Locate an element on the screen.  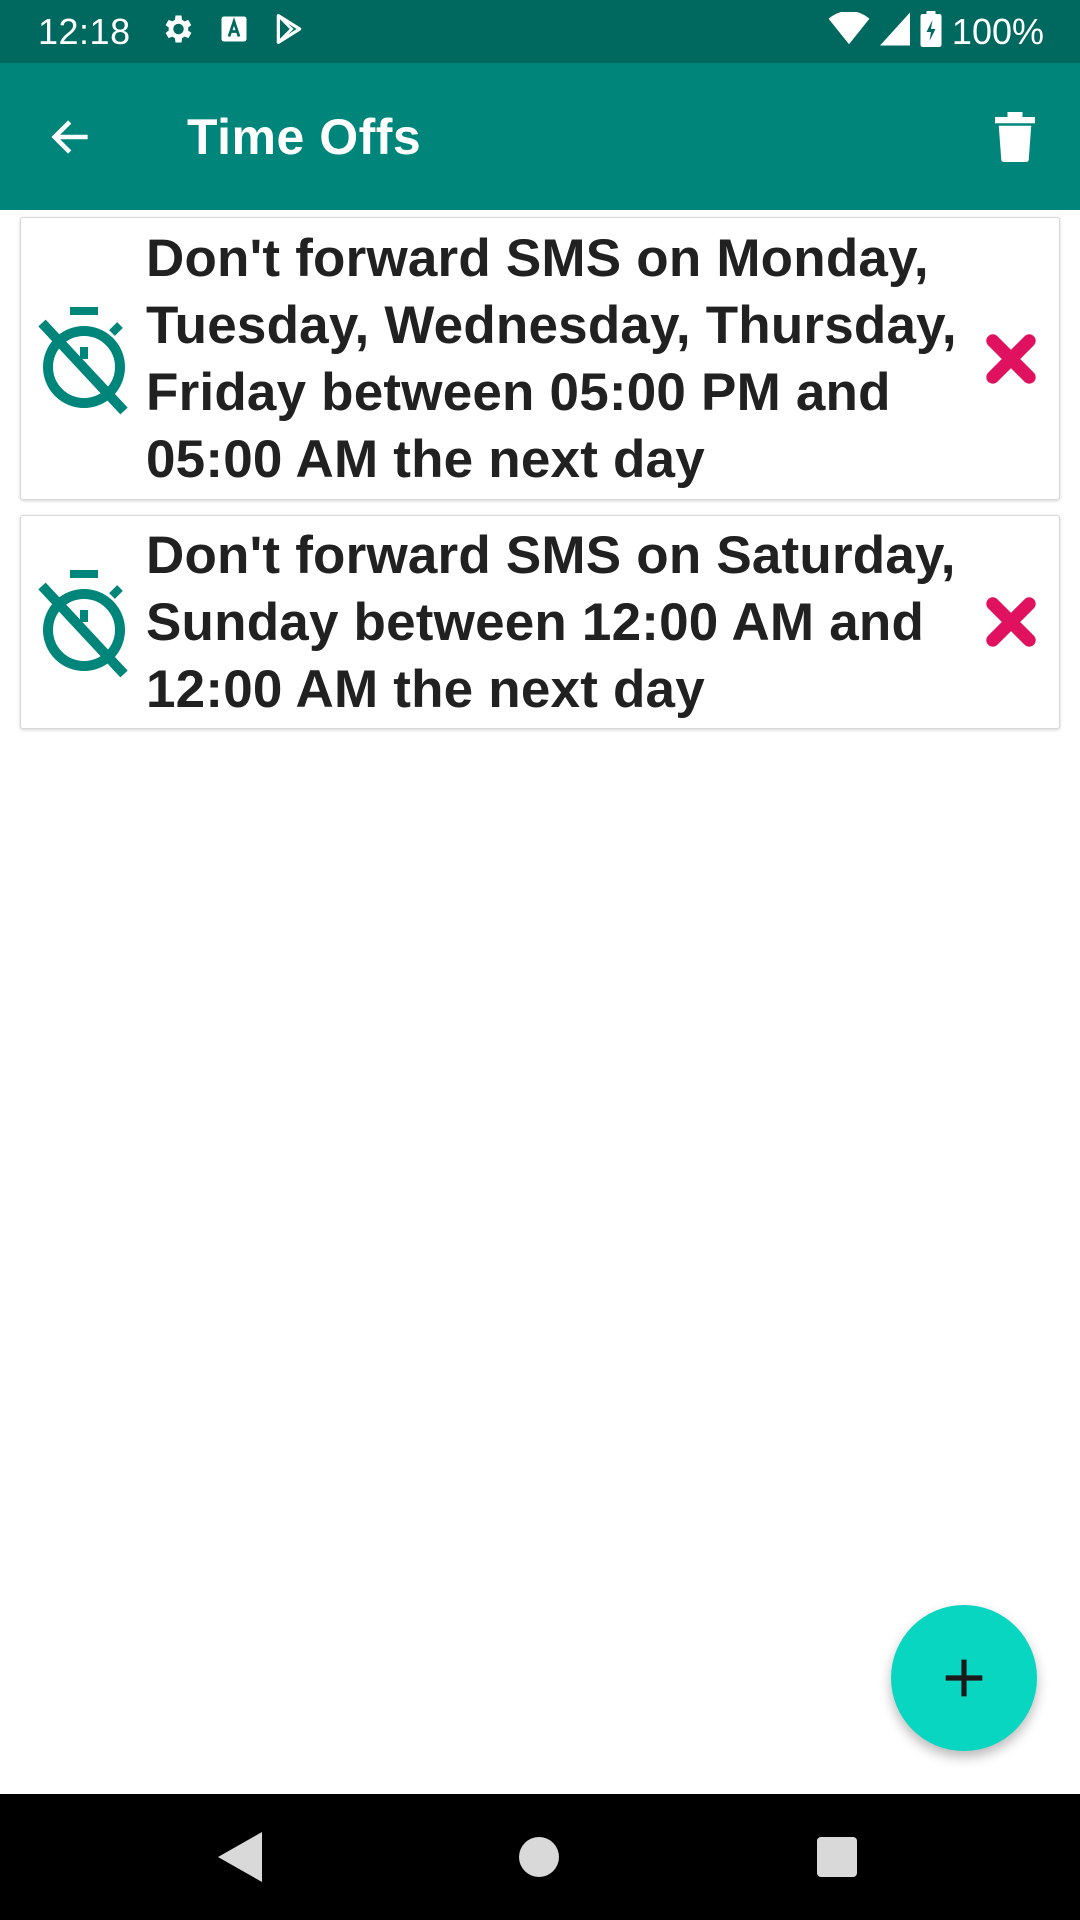
status-bar: 12:18 100% is located at coordinates (540, 31).